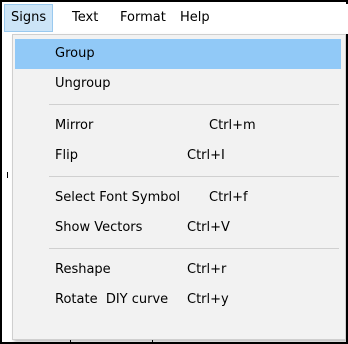 This screenshot has width=348, height=344. I want to click on menu-item-shortcut: Ctrl+r, so click(207, 269).